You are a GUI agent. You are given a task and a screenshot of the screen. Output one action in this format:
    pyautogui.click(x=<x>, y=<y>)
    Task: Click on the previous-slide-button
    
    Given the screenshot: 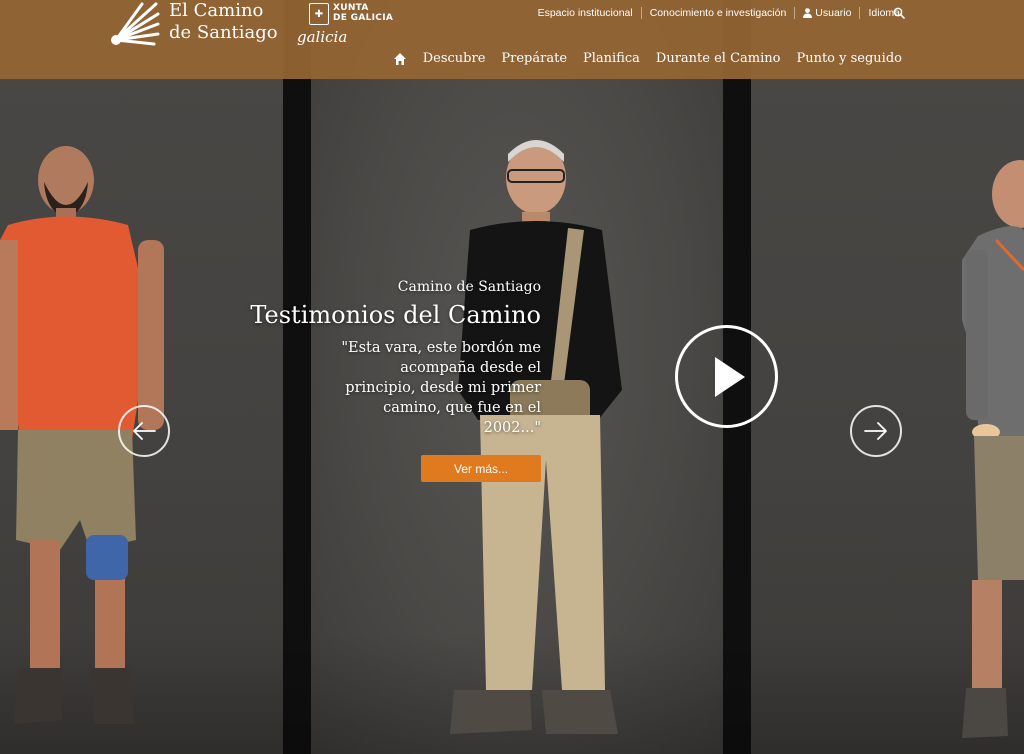 What is the action you would take?
    pyautogui.click(x=144, y=431)
    